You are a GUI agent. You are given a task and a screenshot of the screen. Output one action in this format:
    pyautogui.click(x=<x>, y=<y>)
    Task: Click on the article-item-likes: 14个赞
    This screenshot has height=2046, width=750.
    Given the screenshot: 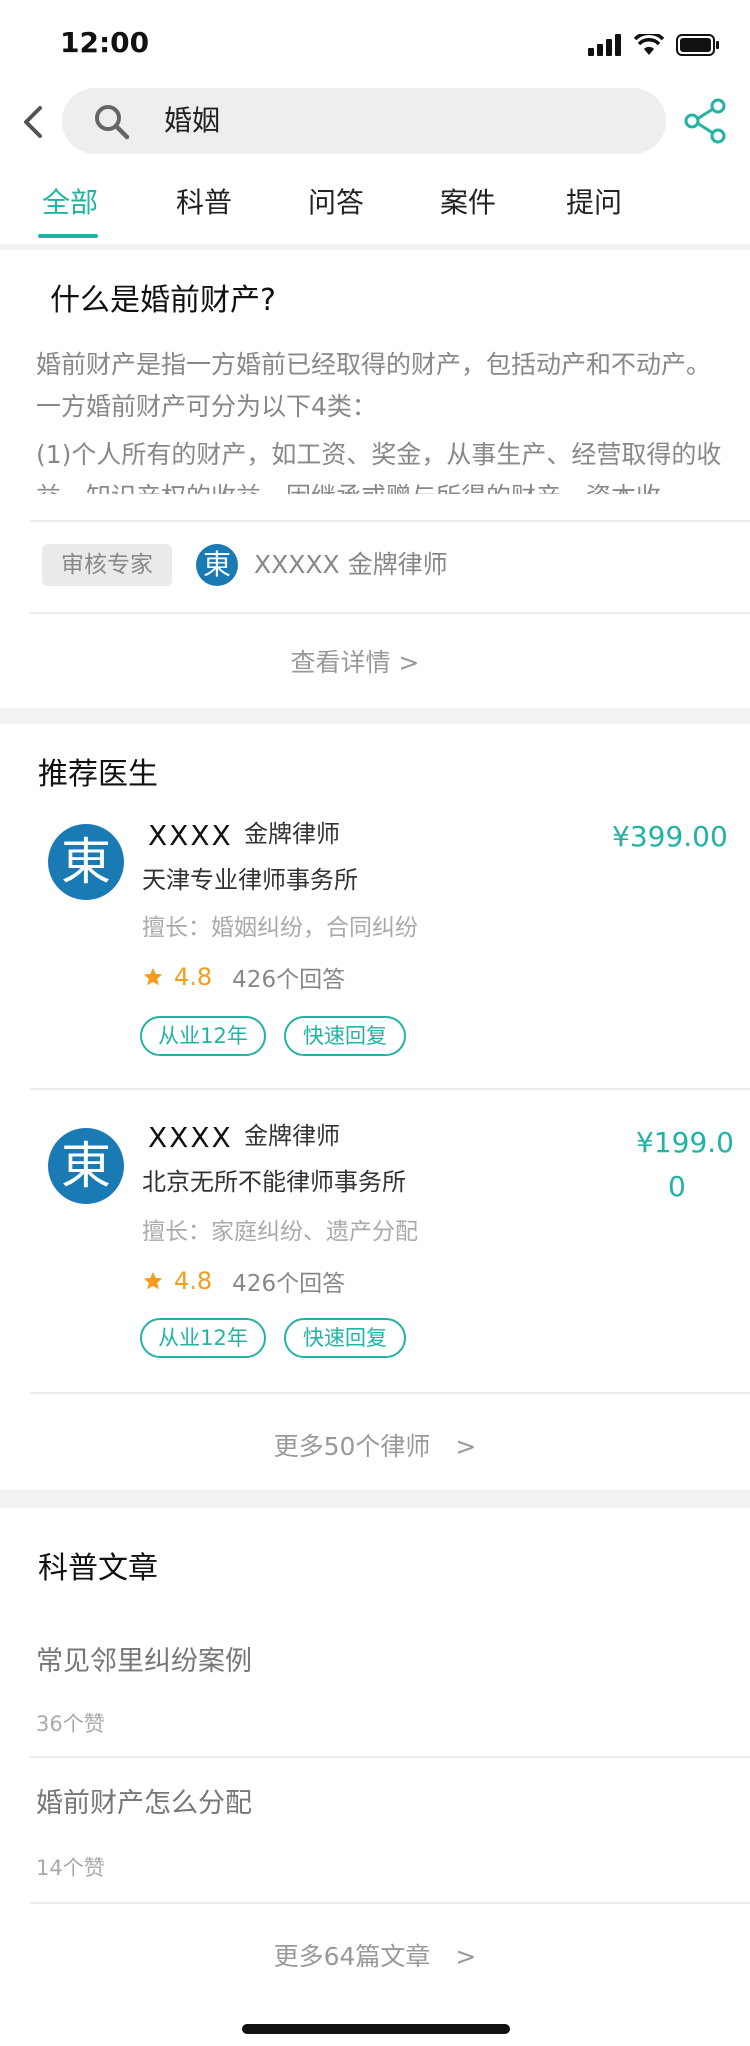 What is the action you would take?
    pyautogui.click(x=70, y=1868)
    